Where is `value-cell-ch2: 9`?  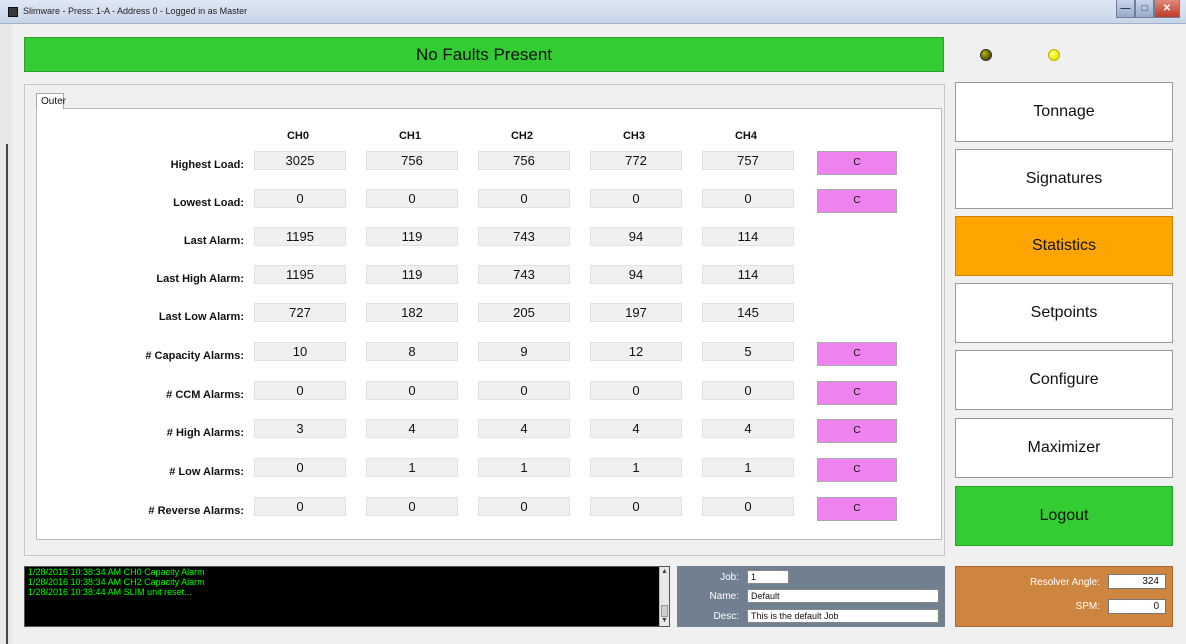 value-cell-ch2: 9 is located at coordinates (524, 351).